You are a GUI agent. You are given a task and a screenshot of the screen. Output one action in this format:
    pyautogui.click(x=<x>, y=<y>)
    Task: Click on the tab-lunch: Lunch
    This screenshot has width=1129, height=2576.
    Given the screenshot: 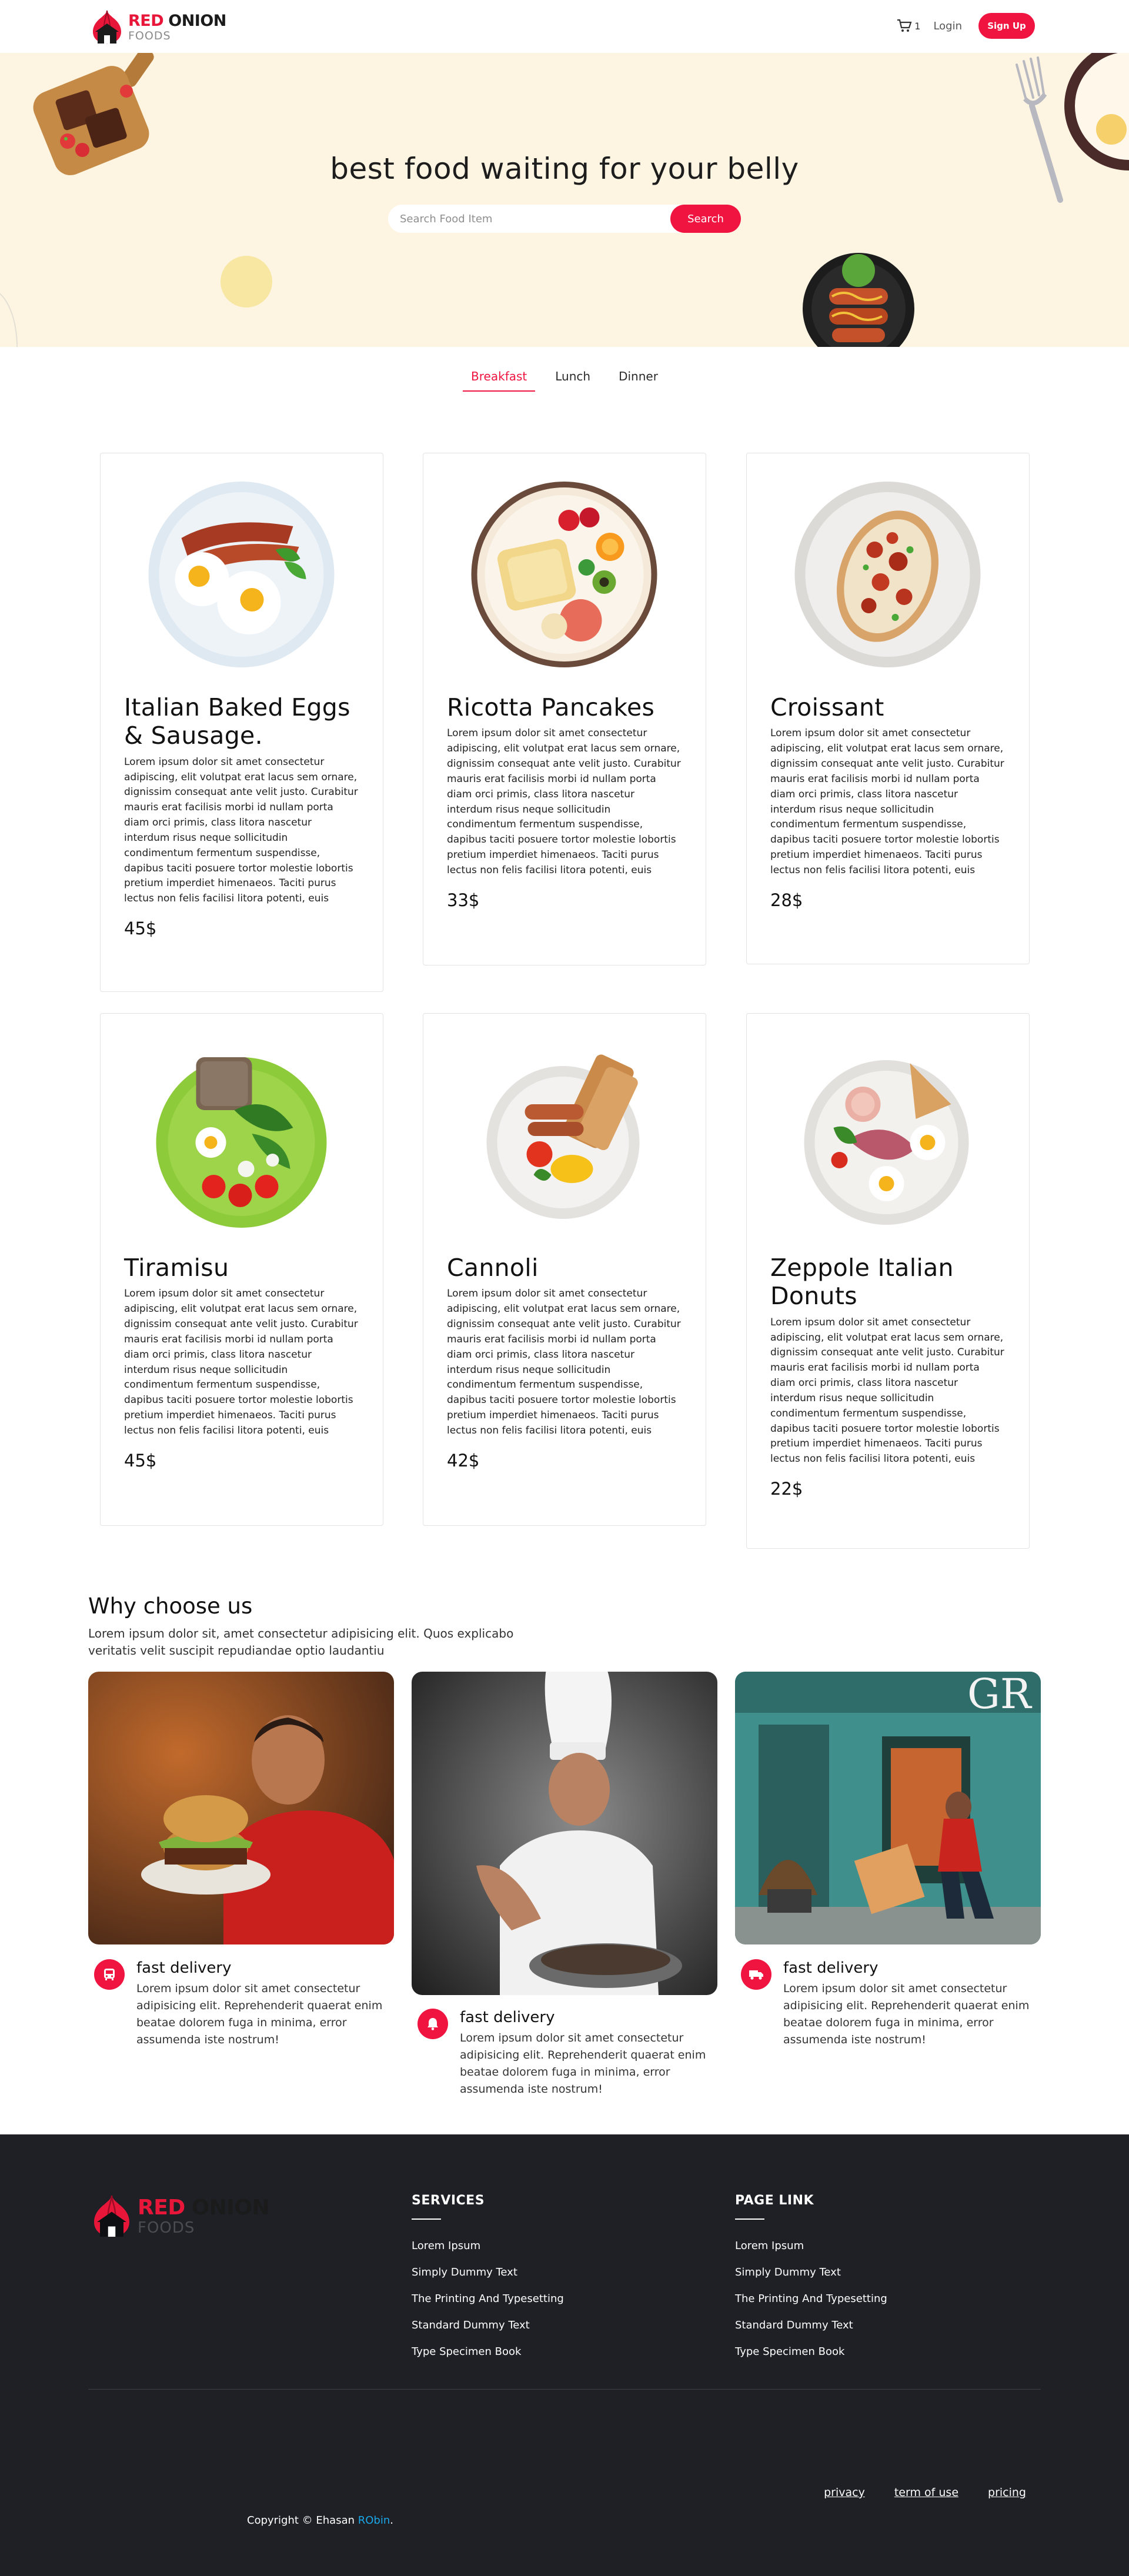 What is the action you would take?
    pyautogui.click(x=573, y=379)
    